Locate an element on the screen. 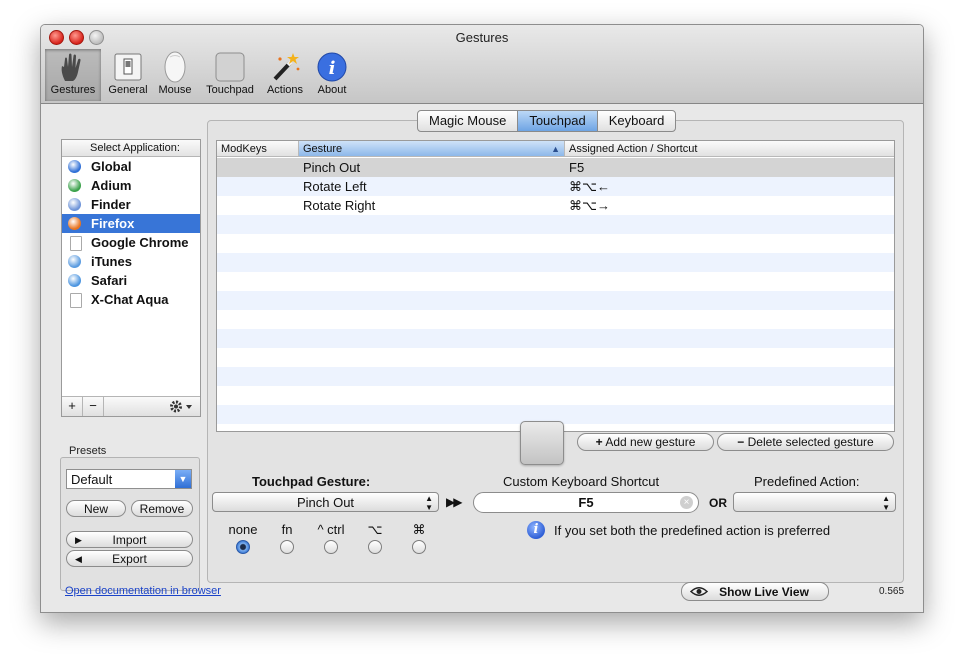 This screenshot has width=962, height=666. predefined-action-label: Predefined Action: is located at coordinates (807, 481).